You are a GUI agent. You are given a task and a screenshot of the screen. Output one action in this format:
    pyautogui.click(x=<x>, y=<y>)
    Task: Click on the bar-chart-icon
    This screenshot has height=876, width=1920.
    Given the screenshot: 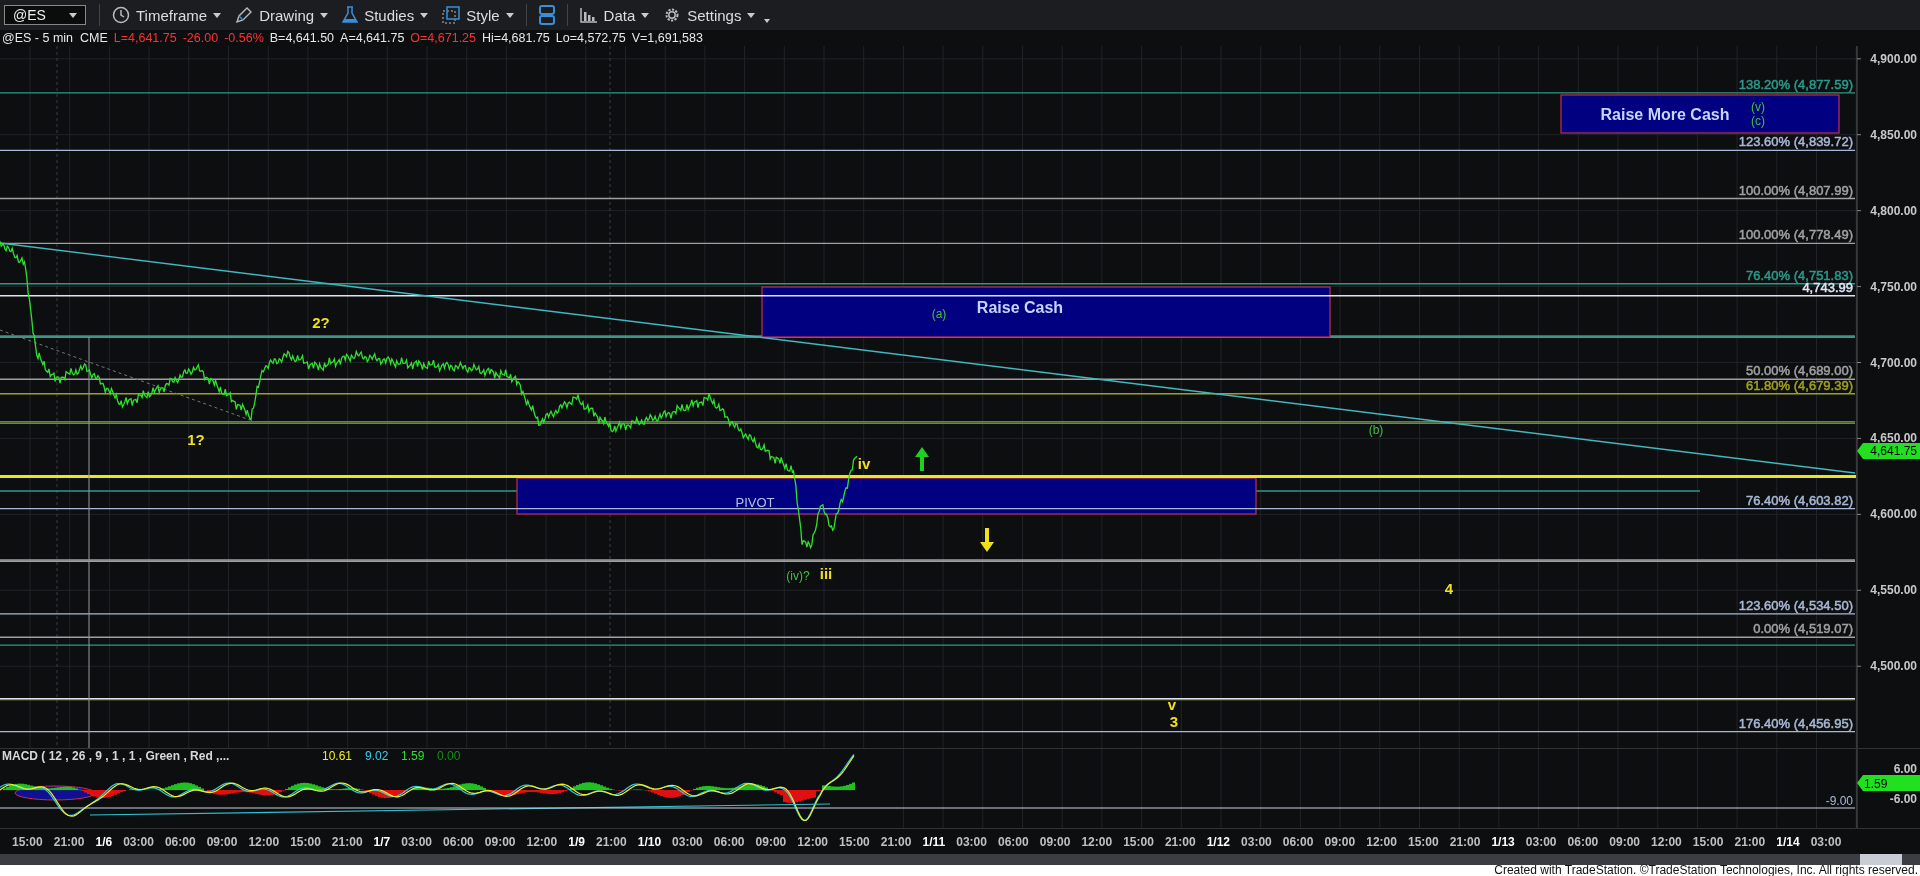 What is the action you would take?
    pyautogui.click(x=588, y=15)
    